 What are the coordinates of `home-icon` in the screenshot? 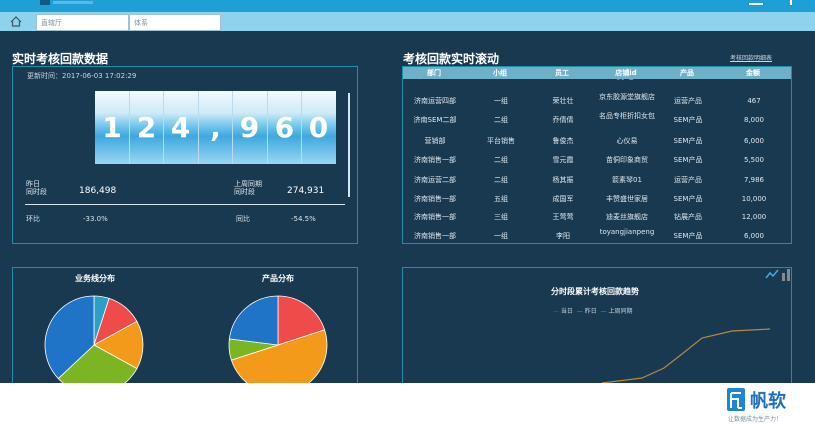 It's located at (16, 21).